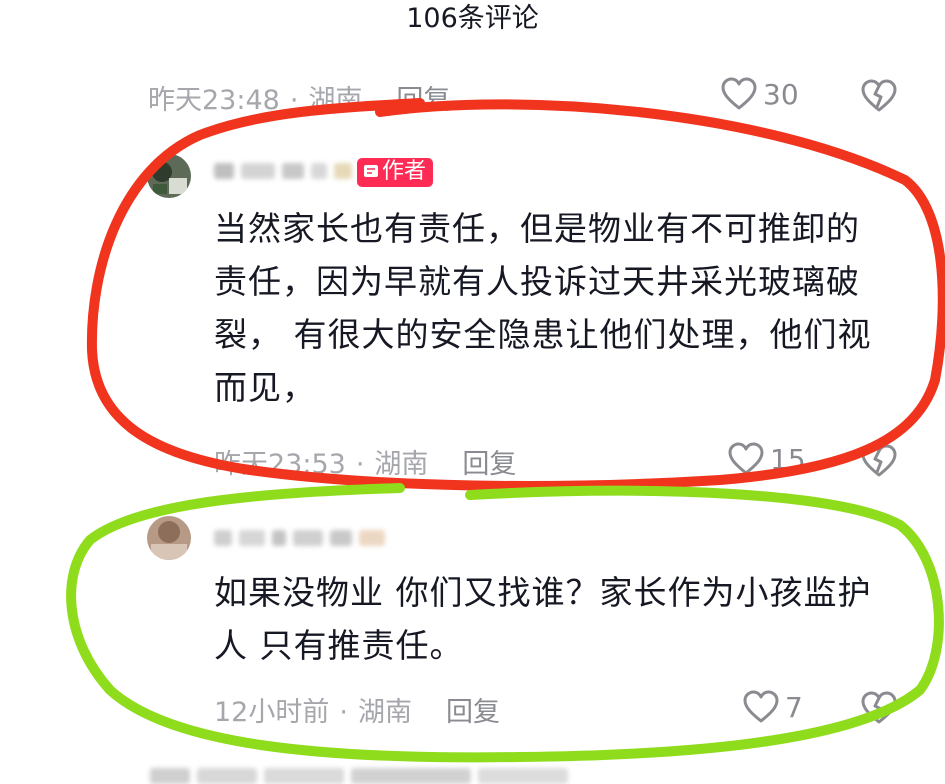  I want to click on like-count: 7, so click(794, 707).